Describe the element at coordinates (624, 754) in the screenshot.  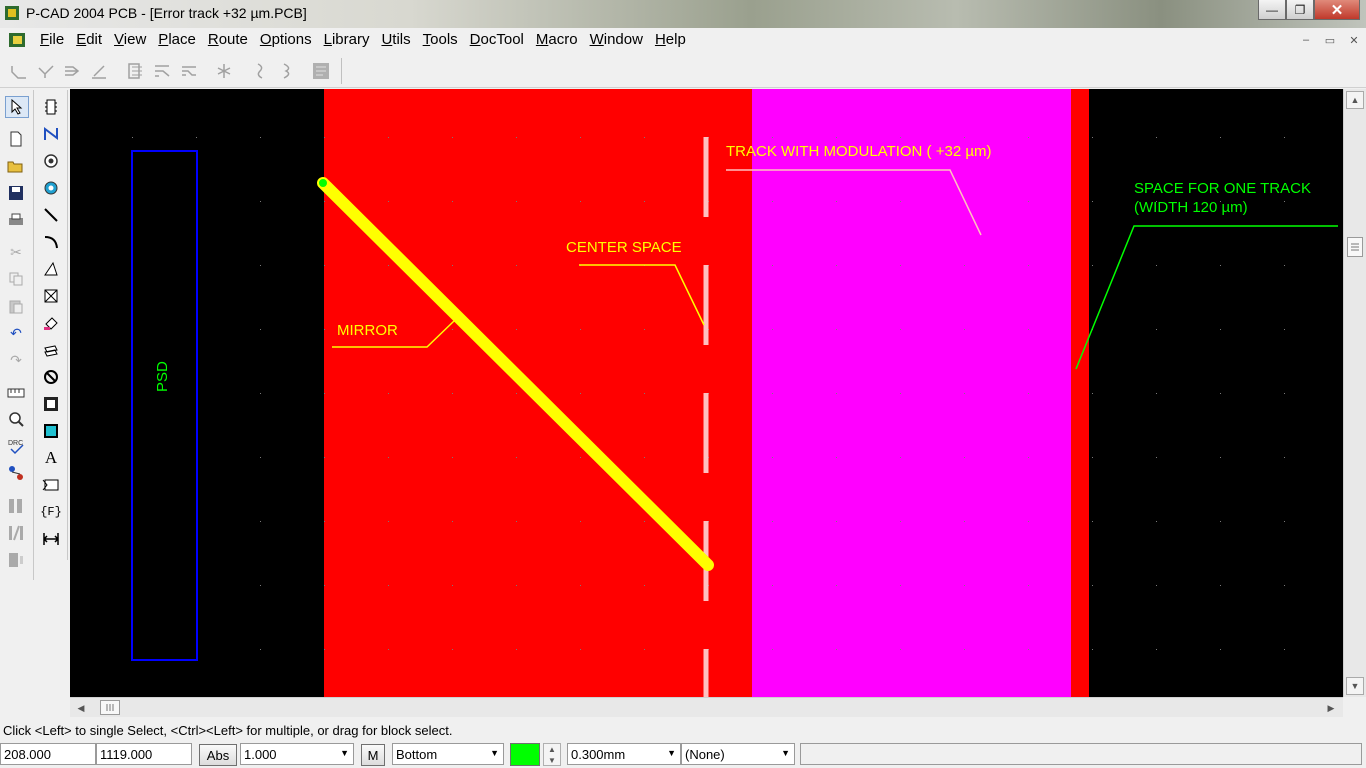
I see `line-width-select: 0.300mm ▼` at that location.